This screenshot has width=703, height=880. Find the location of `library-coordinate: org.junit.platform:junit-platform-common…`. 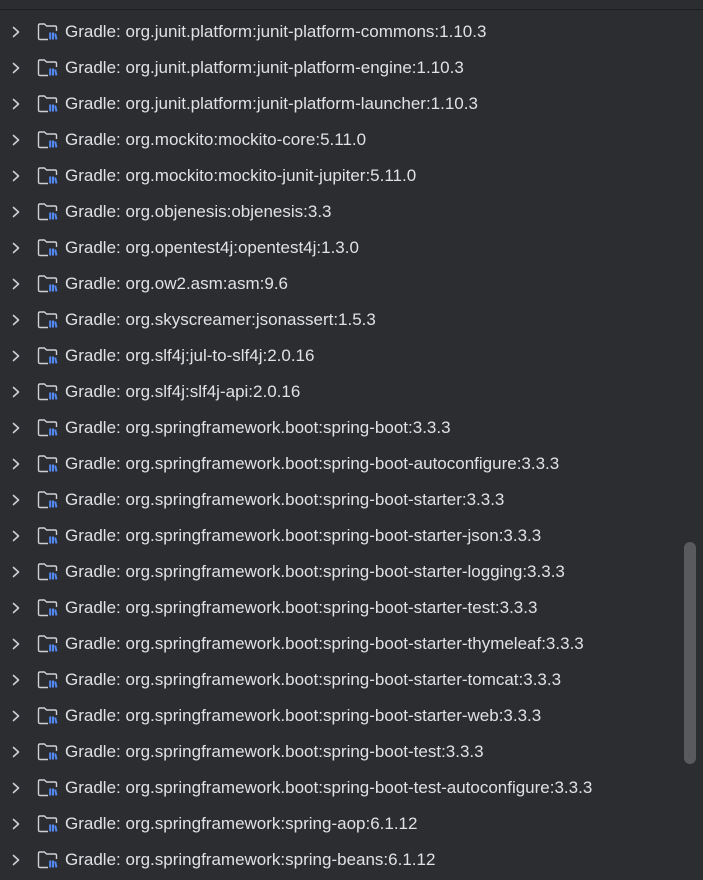

library-coordinate: org.junit.platform:junit-platform-common… is located at coordinates (306, 31).